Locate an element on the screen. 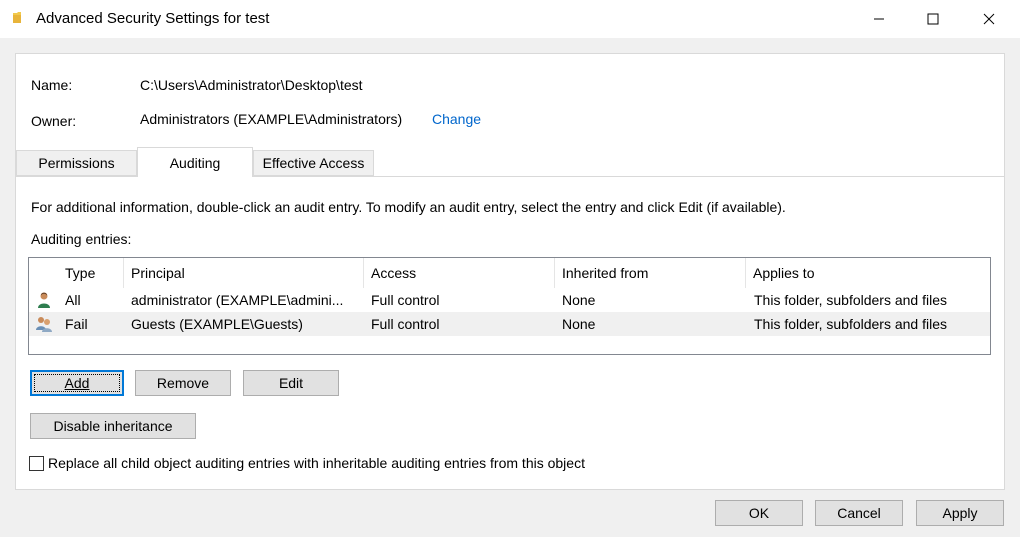 The width and height of the screenshot is (1020, 537). tab-effective-access: Effective Access is located at coordinates (313, 163).